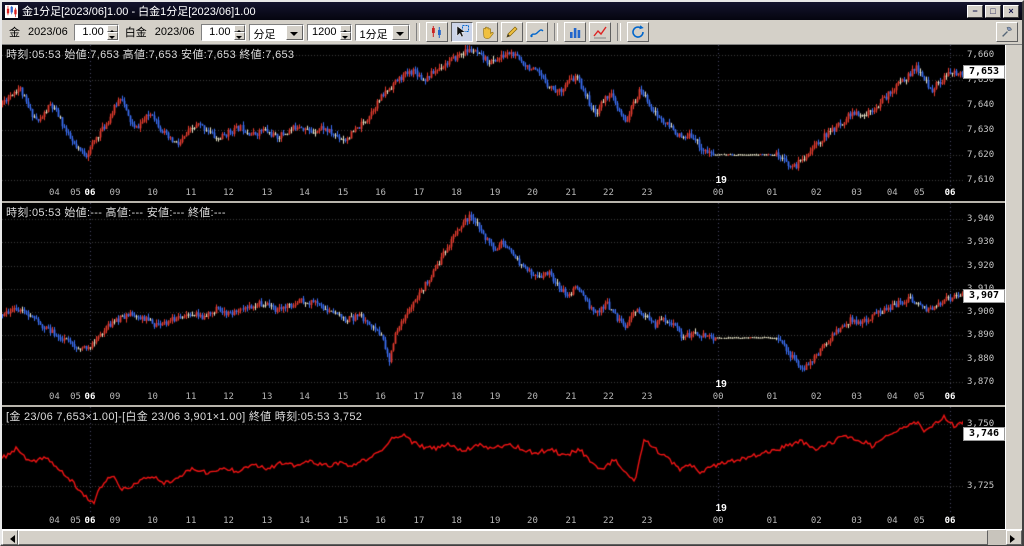 Image resolution: width=1024 pixels, height=546 pixels. I want to click on maximize-button: □, so click(993, 11).